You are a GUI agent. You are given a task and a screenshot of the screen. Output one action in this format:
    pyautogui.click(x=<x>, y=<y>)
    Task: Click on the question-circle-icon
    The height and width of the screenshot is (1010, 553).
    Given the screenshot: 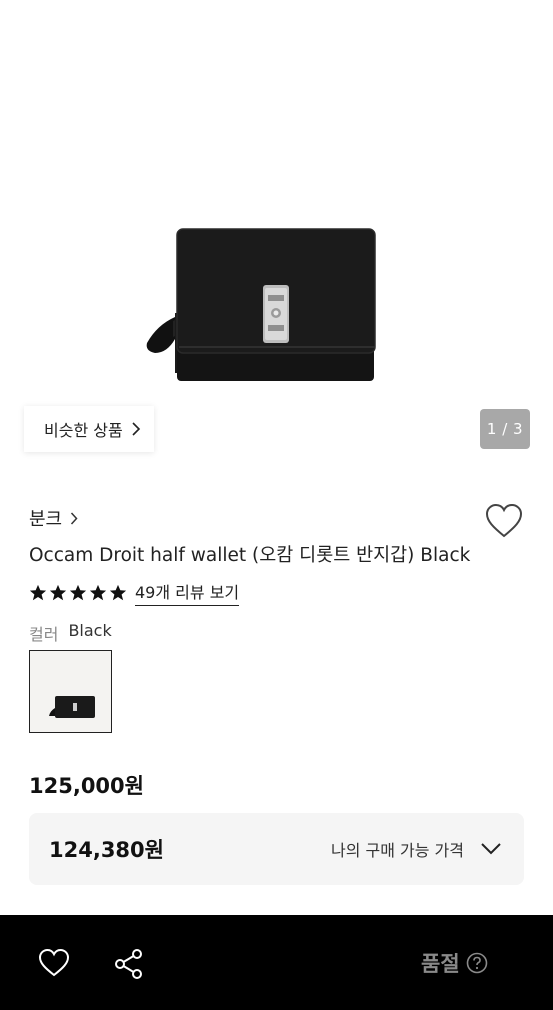 What is the action you would take?
    pyautogui.click(x=477, y=963)
    